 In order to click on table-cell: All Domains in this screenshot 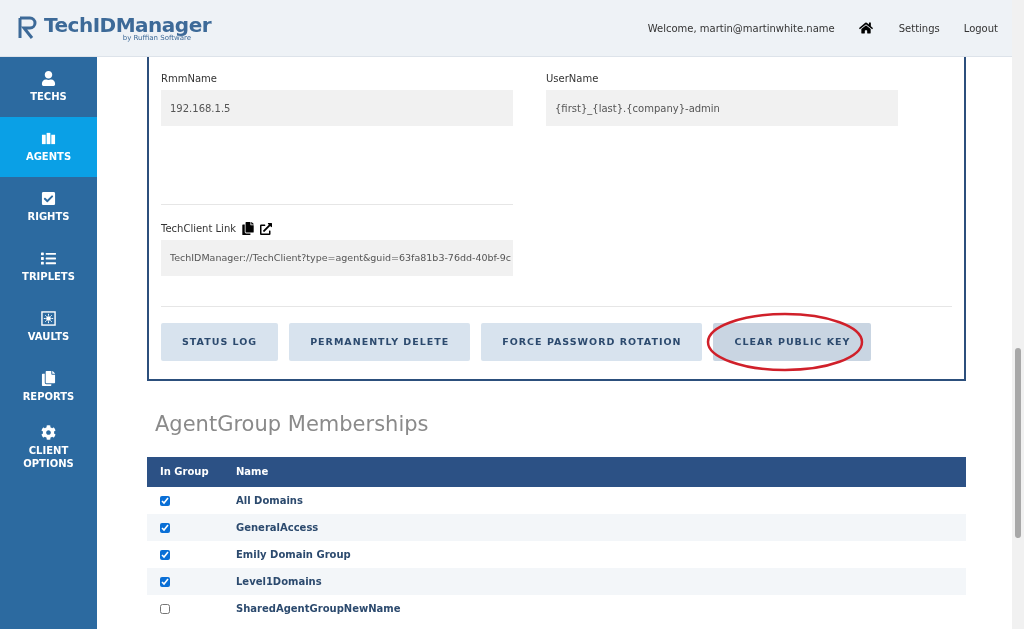, I will do `click(601, 500)`.